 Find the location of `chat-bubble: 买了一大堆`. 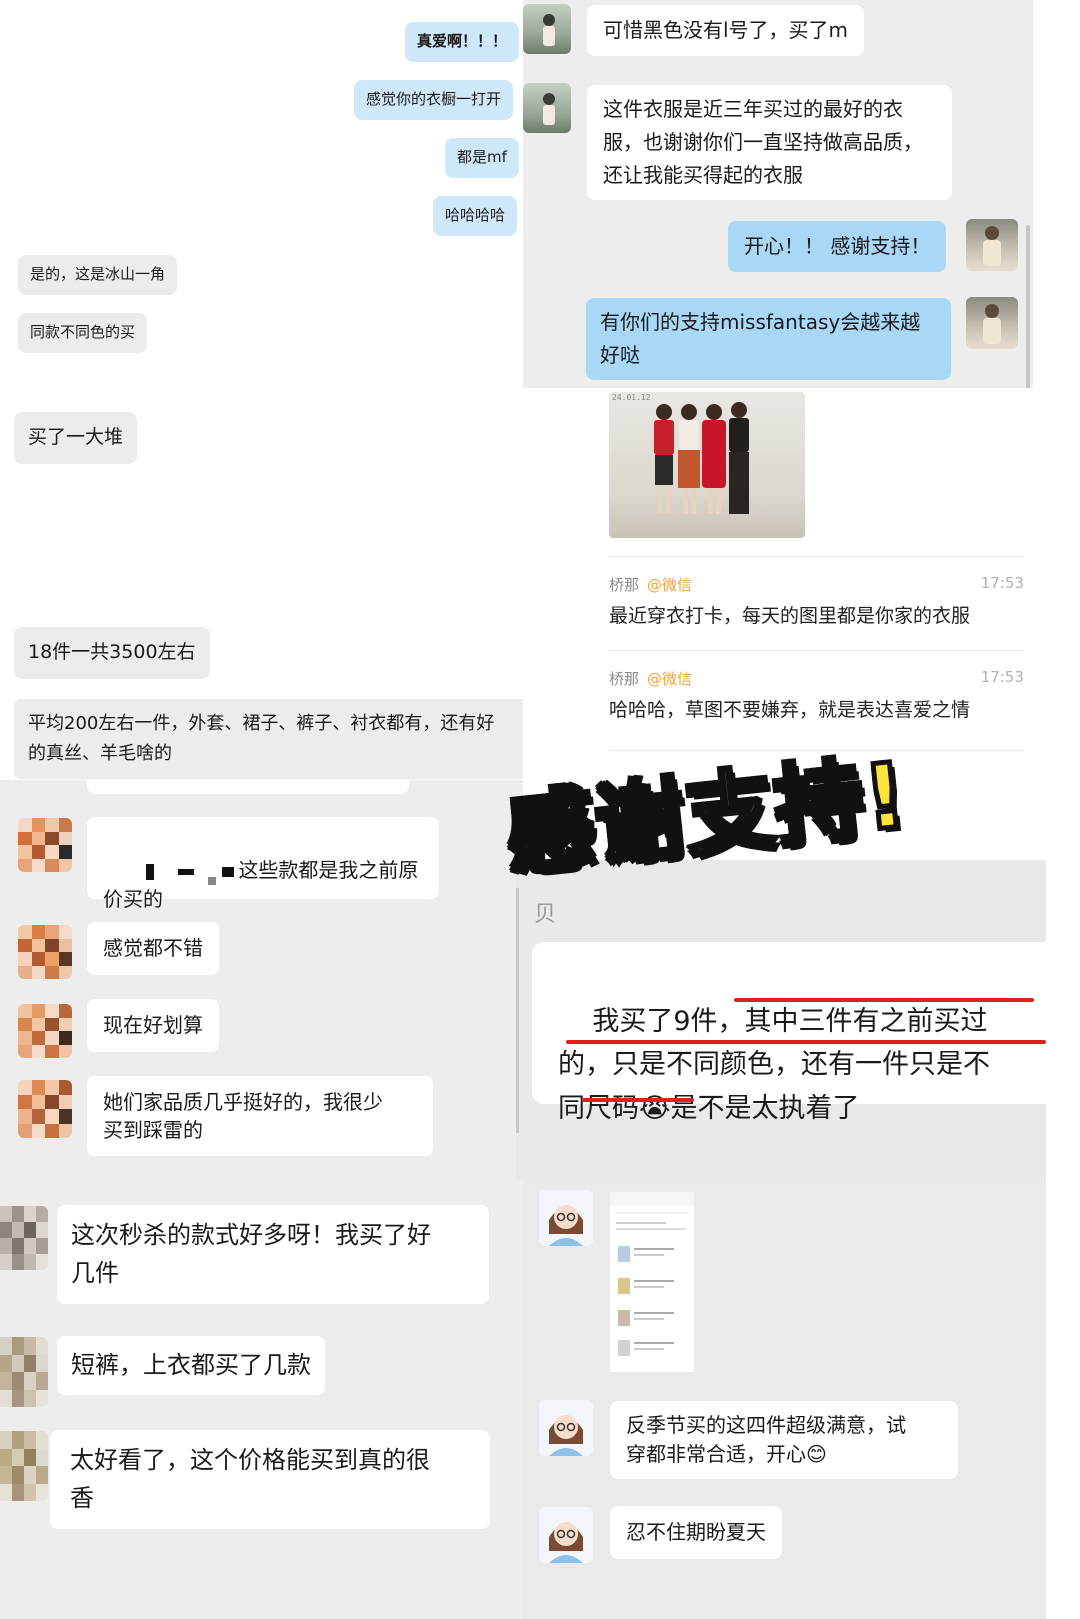

chat-bubble: 买了一大堆 is located at coordinates (76, 438).